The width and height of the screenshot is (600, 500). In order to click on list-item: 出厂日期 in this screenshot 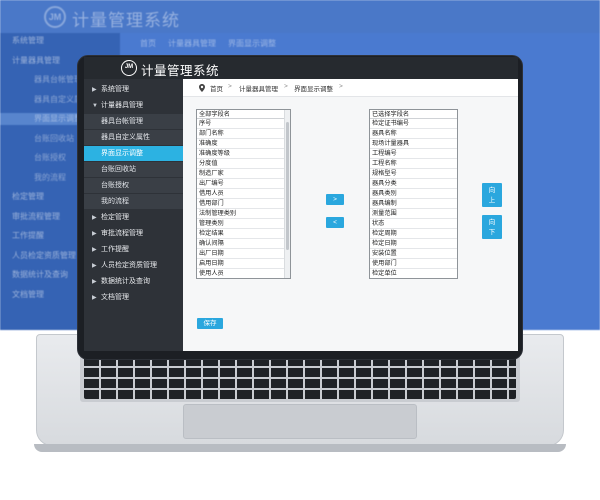, I will do `click(243, 254)`.